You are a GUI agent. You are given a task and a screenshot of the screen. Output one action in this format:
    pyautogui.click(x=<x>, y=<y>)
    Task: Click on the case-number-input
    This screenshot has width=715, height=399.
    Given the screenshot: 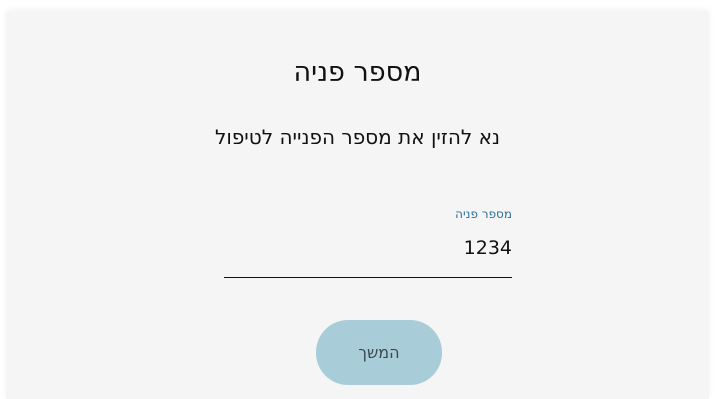 What is the action you would take?
    pyautogui.click(x=368, y=248)
    